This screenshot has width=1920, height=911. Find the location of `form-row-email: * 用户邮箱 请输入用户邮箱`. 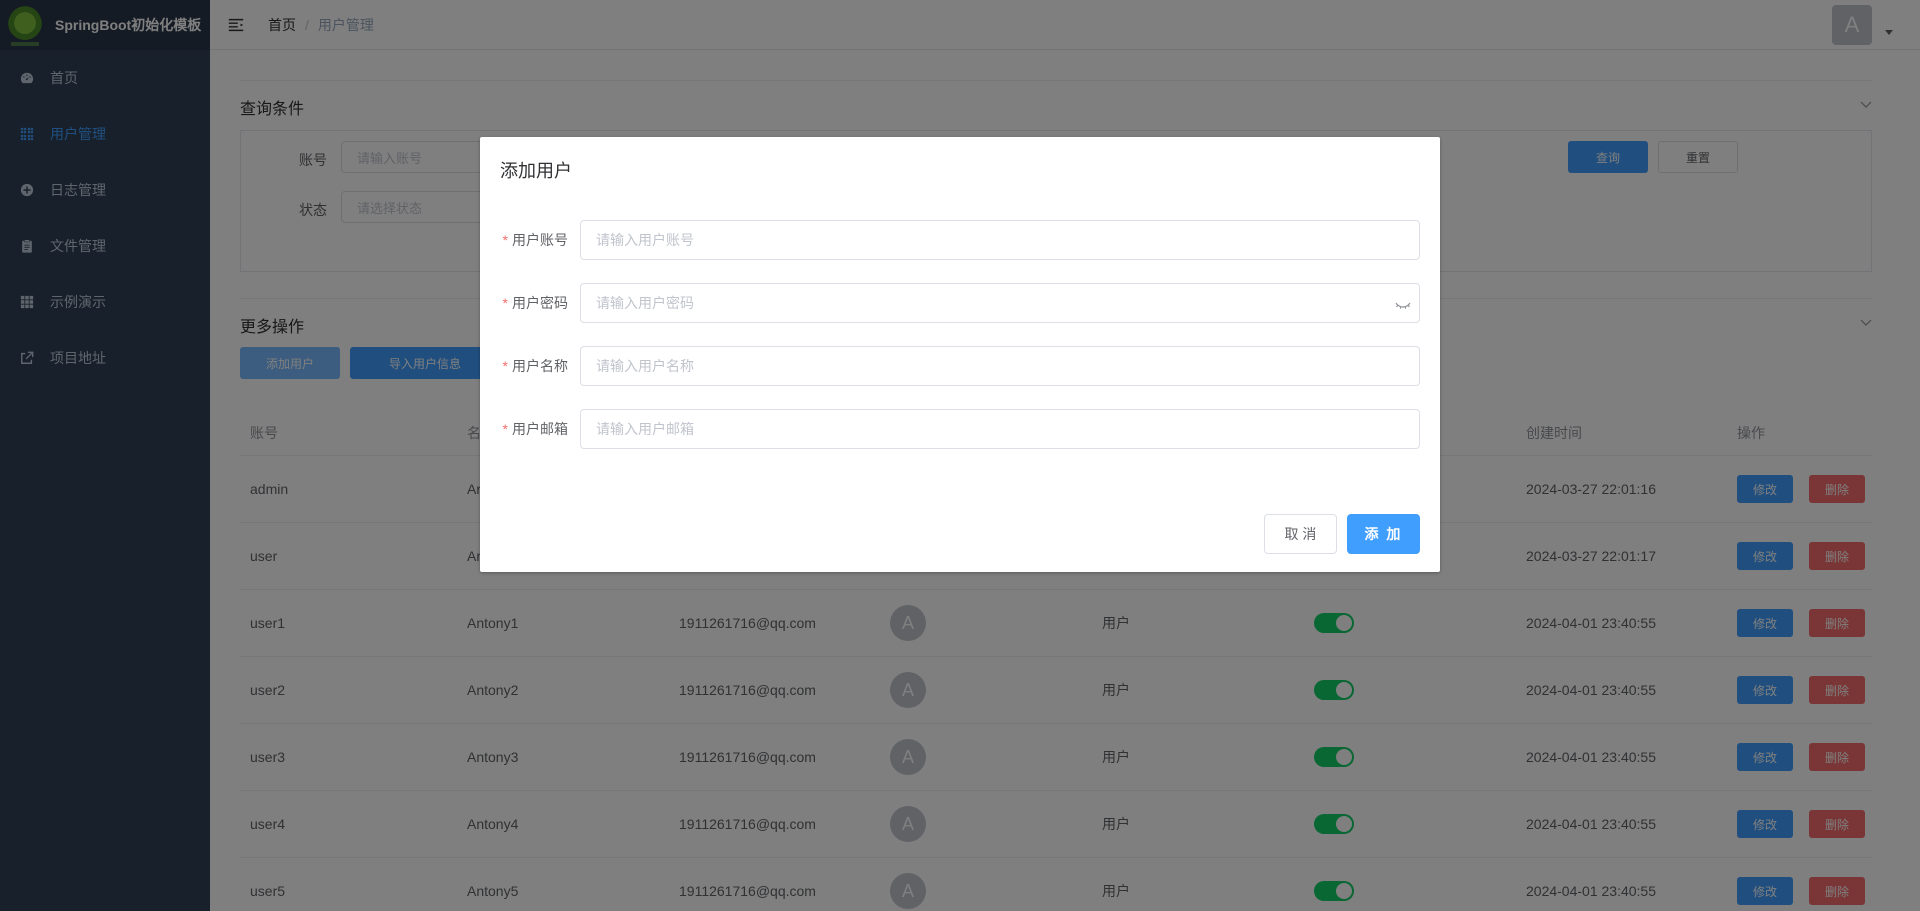

form-row-email: * 用户邮箱 请输入用户邮箱 is located at coordinates (960, 429).